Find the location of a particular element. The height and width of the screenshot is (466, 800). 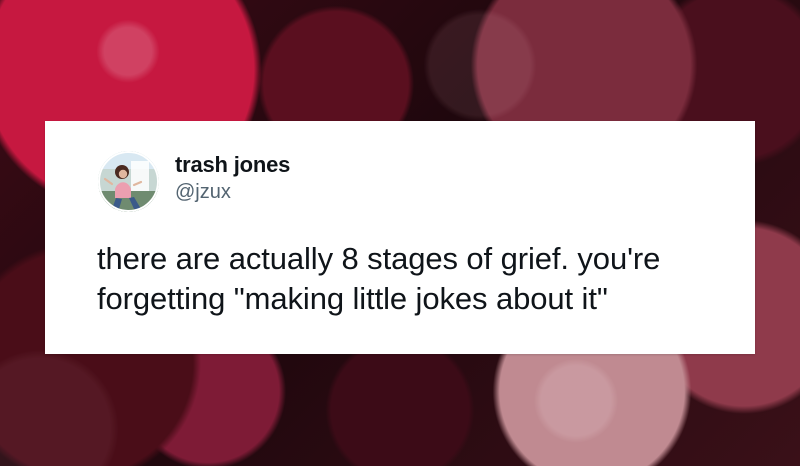

tweet-header: trash jones @jzux is located at coordinates (232, 178).